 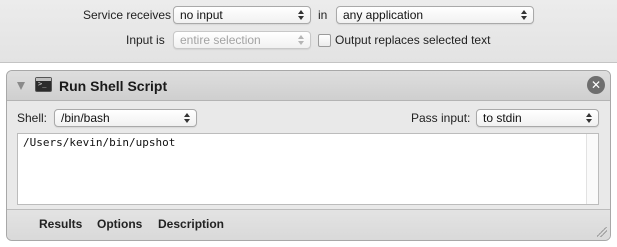 I want to click on shell-popup: /bin/bash, so click(x=125, y=118).